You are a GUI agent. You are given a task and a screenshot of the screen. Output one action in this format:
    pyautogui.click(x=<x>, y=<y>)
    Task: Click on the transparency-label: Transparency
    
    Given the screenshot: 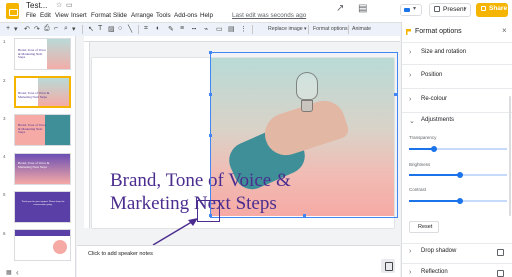 What is the action you would take?
    pyautogui.click(x=423, y=137)
    